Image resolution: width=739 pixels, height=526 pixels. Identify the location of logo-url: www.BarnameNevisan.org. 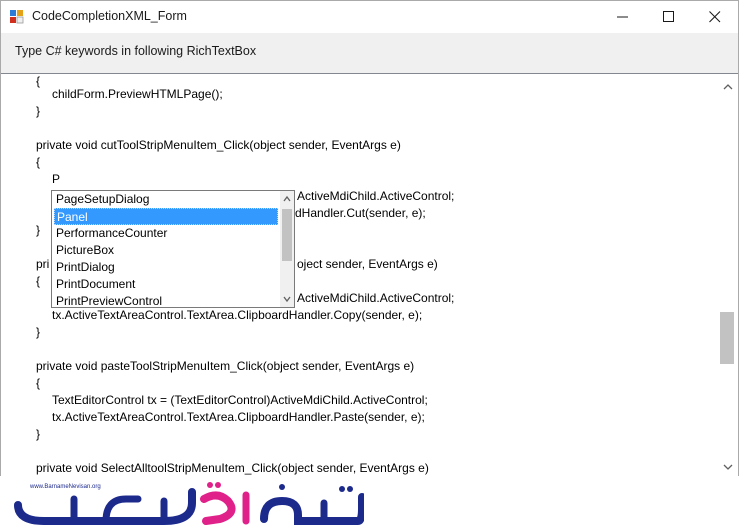
(65, 487).